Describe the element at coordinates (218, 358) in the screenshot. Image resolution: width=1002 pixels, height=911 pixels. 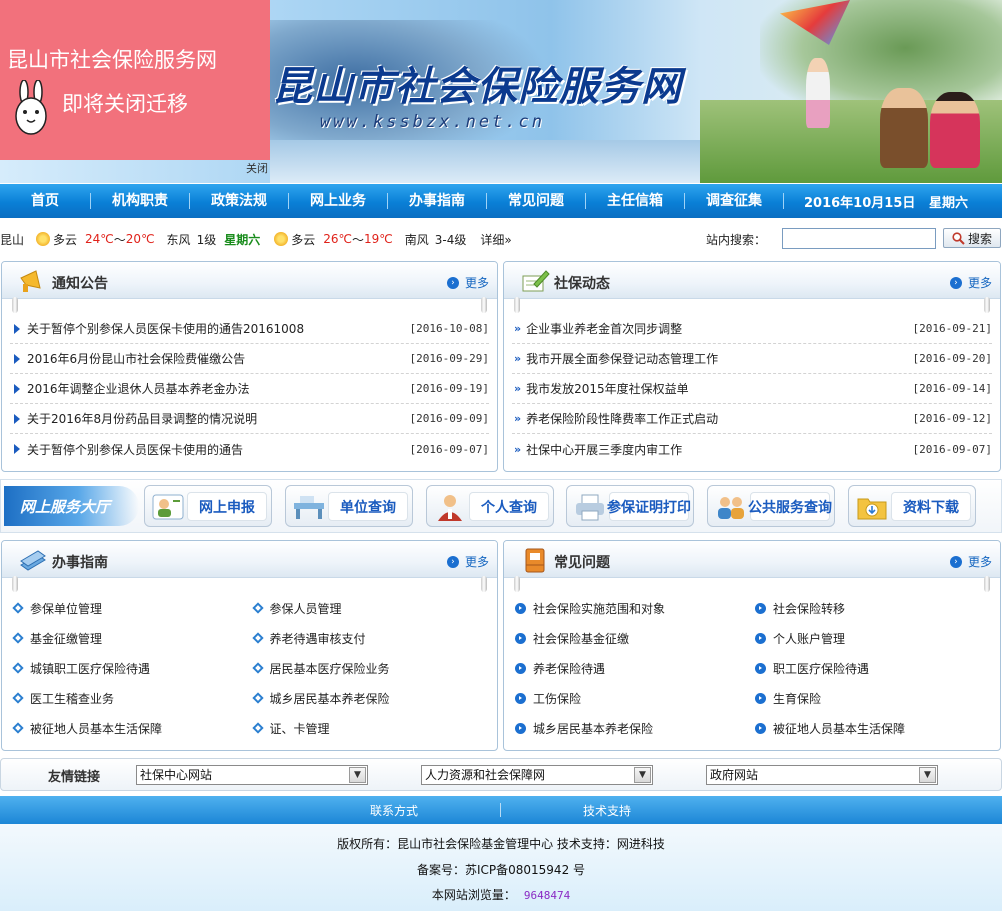
I see `notice-title: 2016年6月份昆山市社会保险费催缴公告` at that location.